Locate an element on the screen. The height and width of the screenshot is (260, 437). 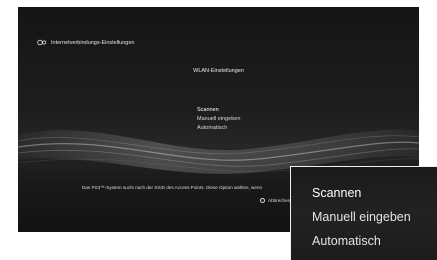
zoom-item-manuell: Manuell eingeben is located at coordinates (361, 217).